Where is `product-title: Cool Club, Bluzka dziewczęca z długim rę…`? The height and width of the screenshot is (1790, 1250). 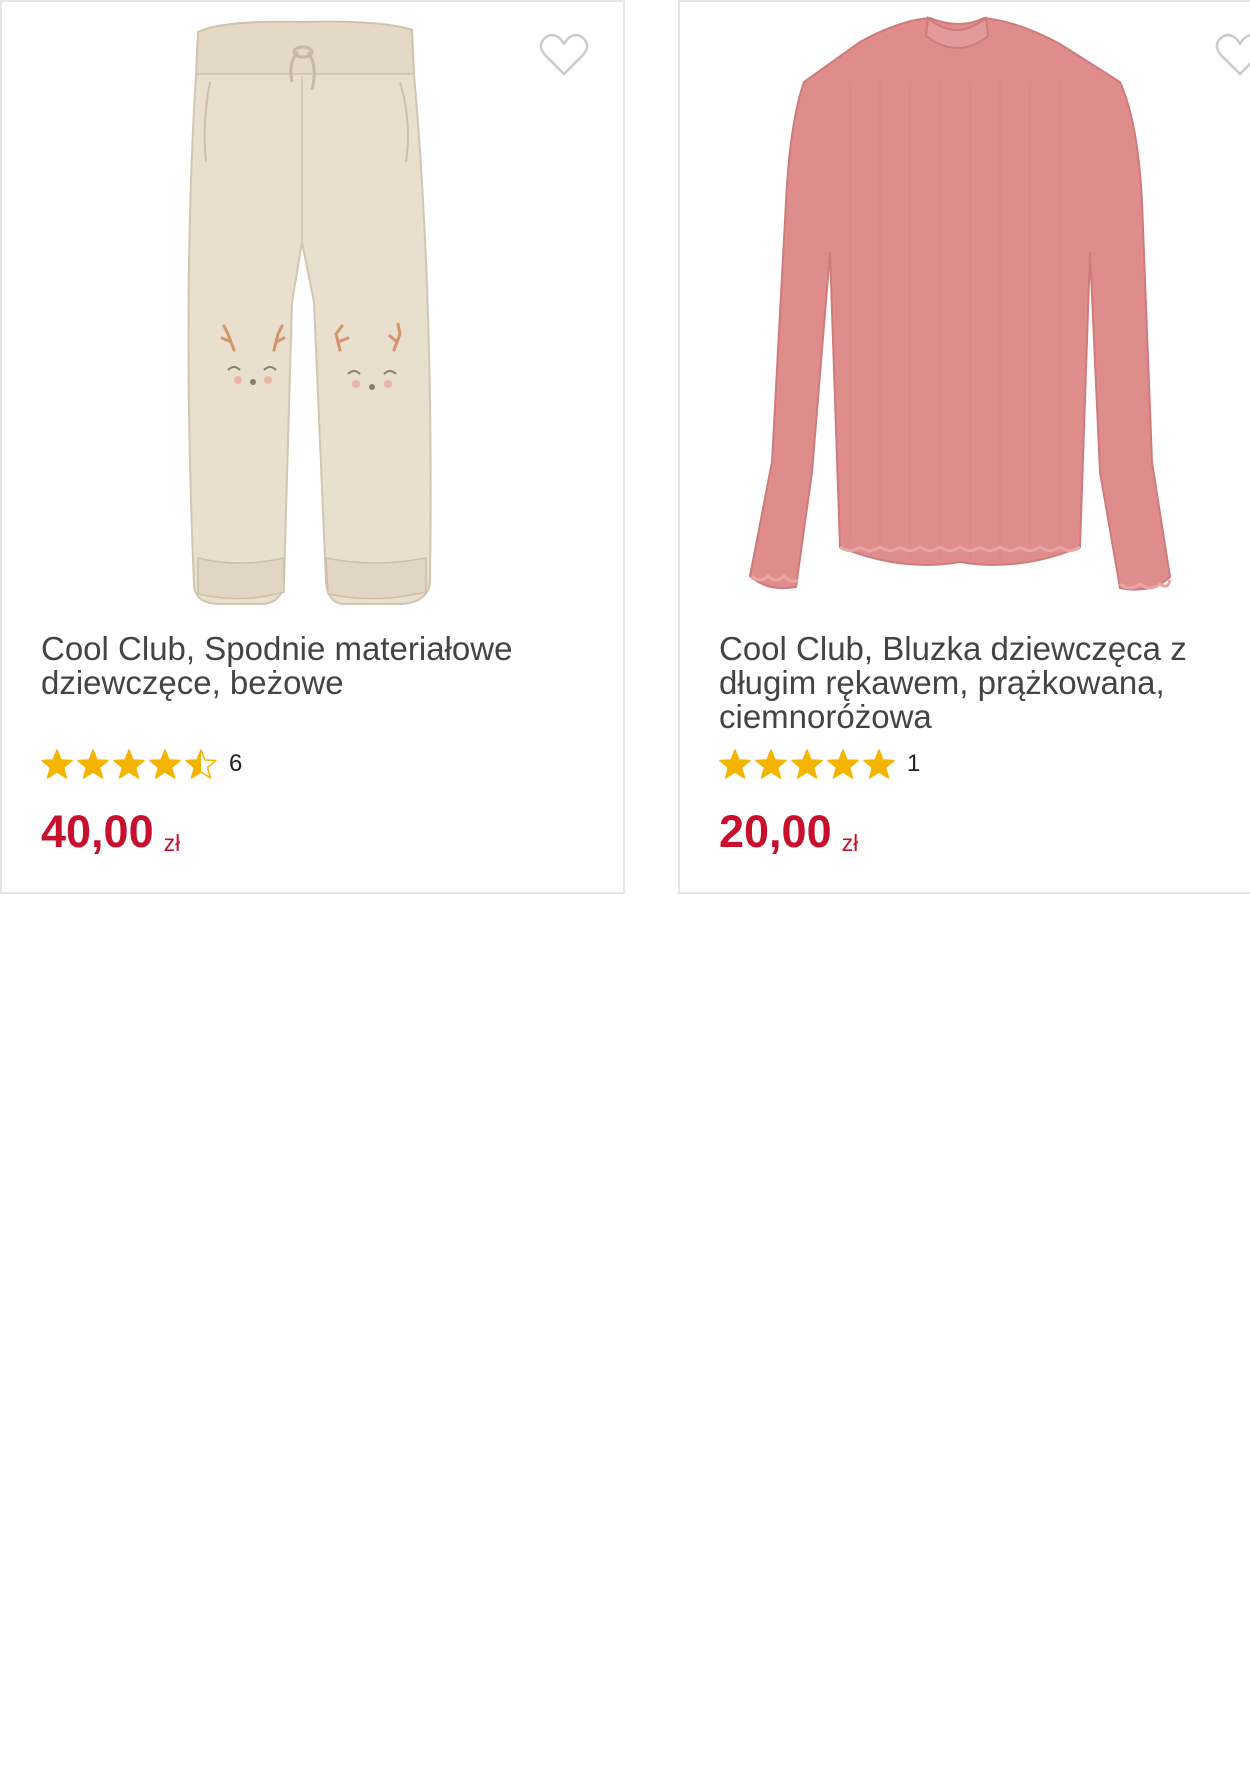
product-title: Cool Club, Bluzka dziewczęca z długim rę… is located at coordinates (984, 683).